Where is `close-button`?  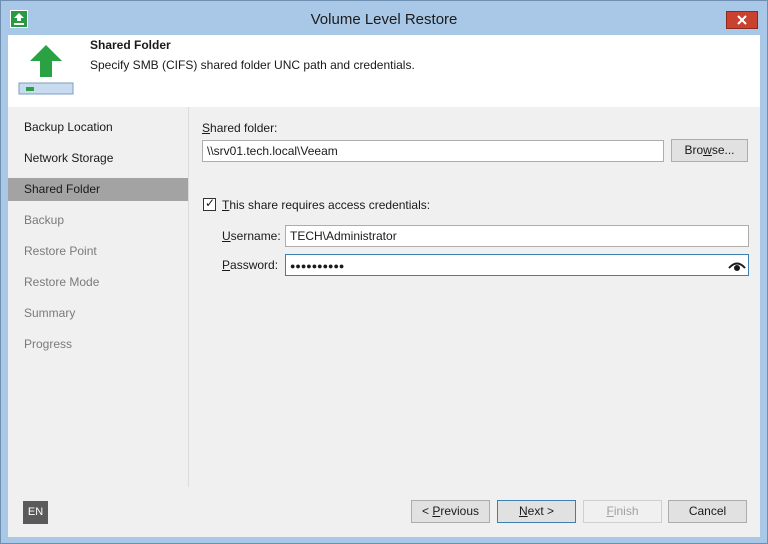 close-button is located at coordinates (742, 20).